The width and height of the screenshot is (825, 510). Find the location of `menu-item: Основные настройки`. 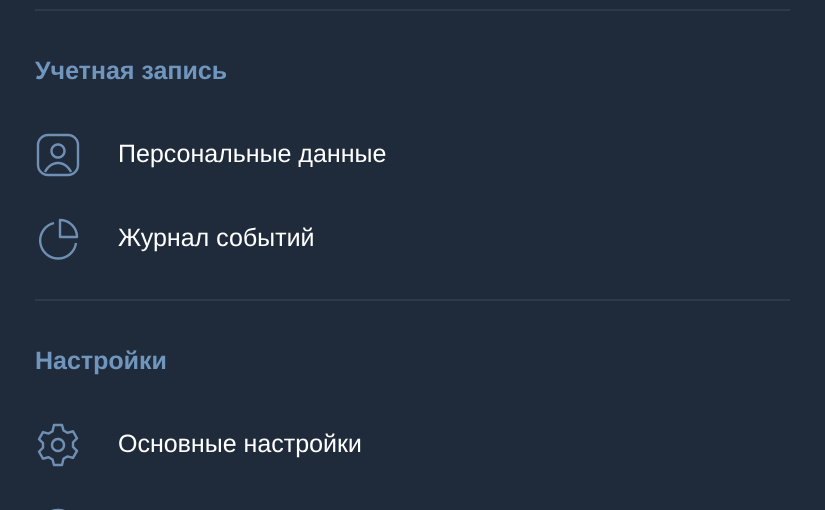

menu-item: Основные настройки is located at coordinates (240, 445).